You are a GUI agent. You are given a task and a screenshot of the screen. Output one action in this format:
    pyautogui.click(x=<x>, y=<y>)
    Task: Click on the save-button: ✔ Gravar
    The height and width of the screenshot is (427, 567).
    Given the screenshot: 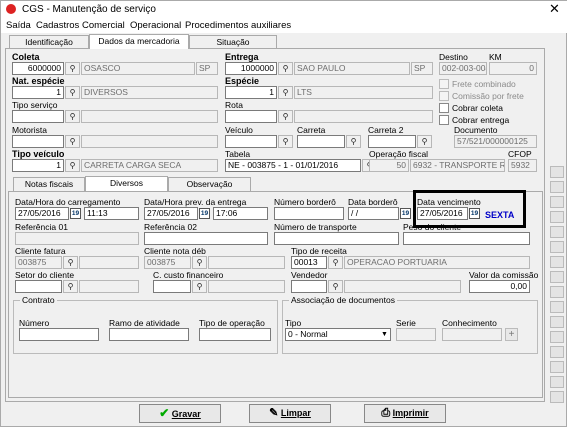 What is the action you would take?
    pyautogui.click(x=180, y=413)
    